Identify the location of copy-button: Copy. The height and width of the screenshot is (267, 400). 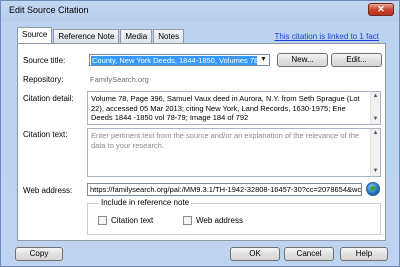
(39, 254).